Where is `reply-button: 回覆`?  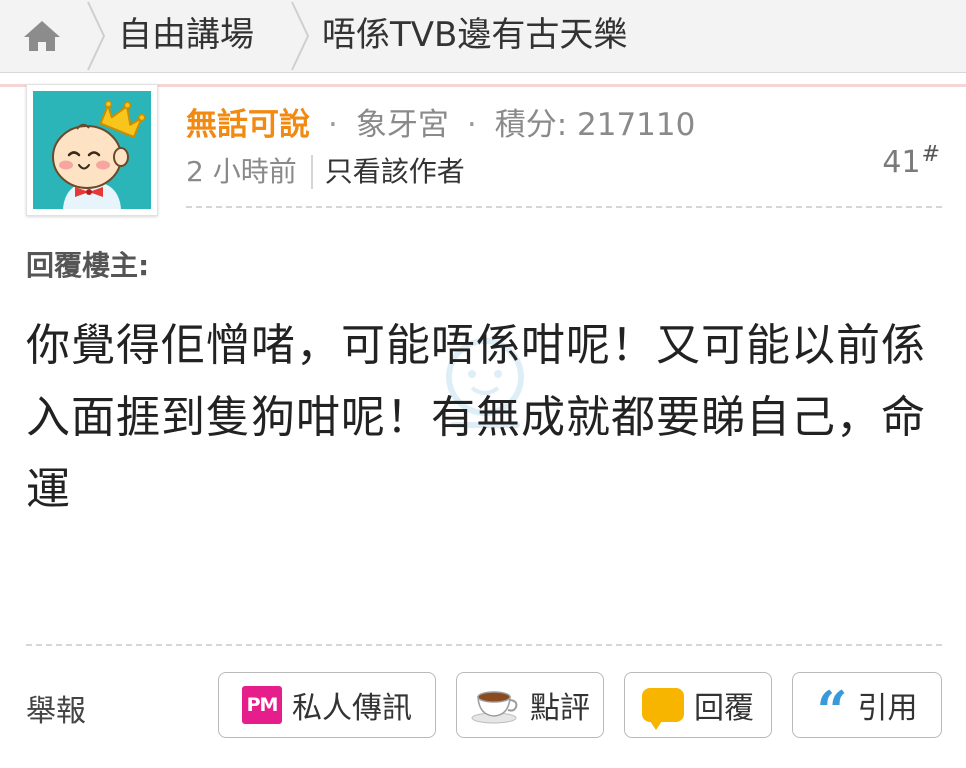 reply-button: 回覆 is located at coordinates (698, 705).